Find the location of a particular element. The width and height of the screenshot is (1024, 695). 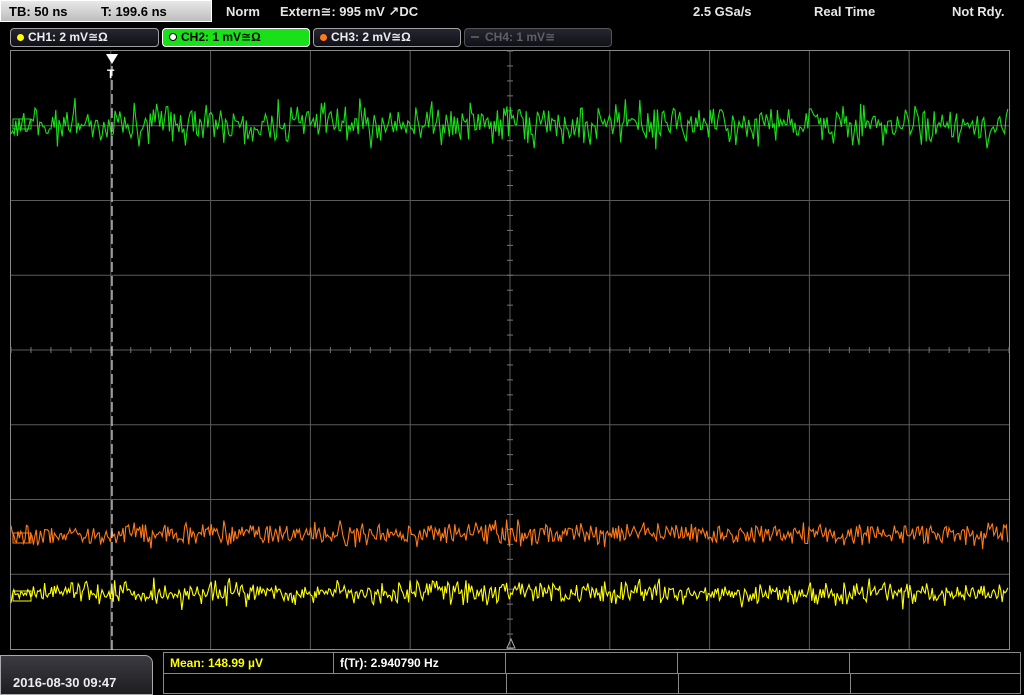

channel-1-trace is located at coordinates (509, 593).